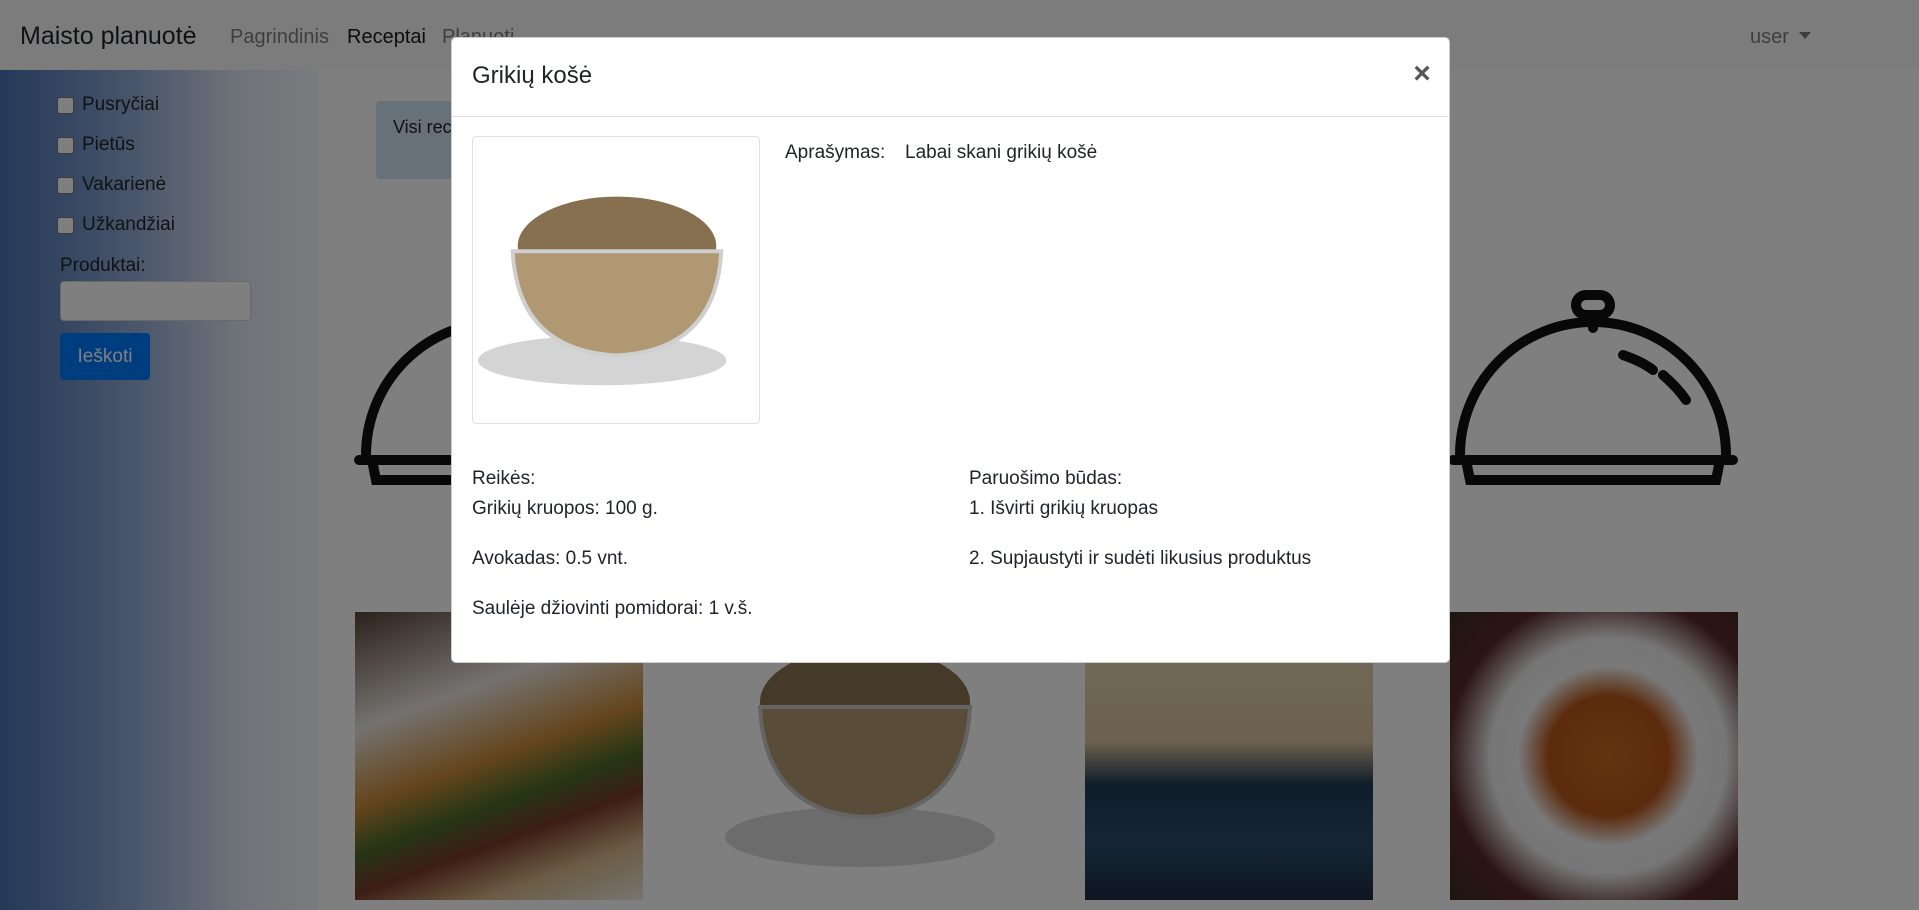 This screenshot has height=910, width=1919. I want to click on ingredient-item: Saulėje džiovinti pomidorai: 1 v.š., so click(612, 608).